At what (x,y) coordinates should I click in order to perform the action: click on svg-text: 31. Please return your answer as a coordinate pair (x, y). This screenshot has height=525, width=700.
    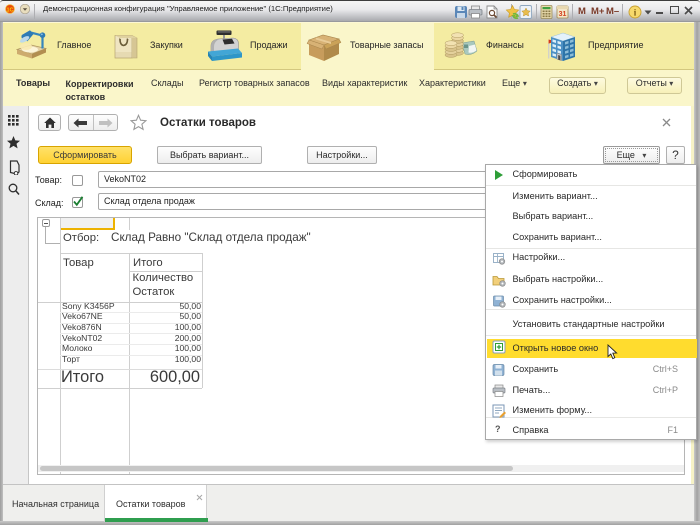
    Looking at the image, I should click on (563, 14).